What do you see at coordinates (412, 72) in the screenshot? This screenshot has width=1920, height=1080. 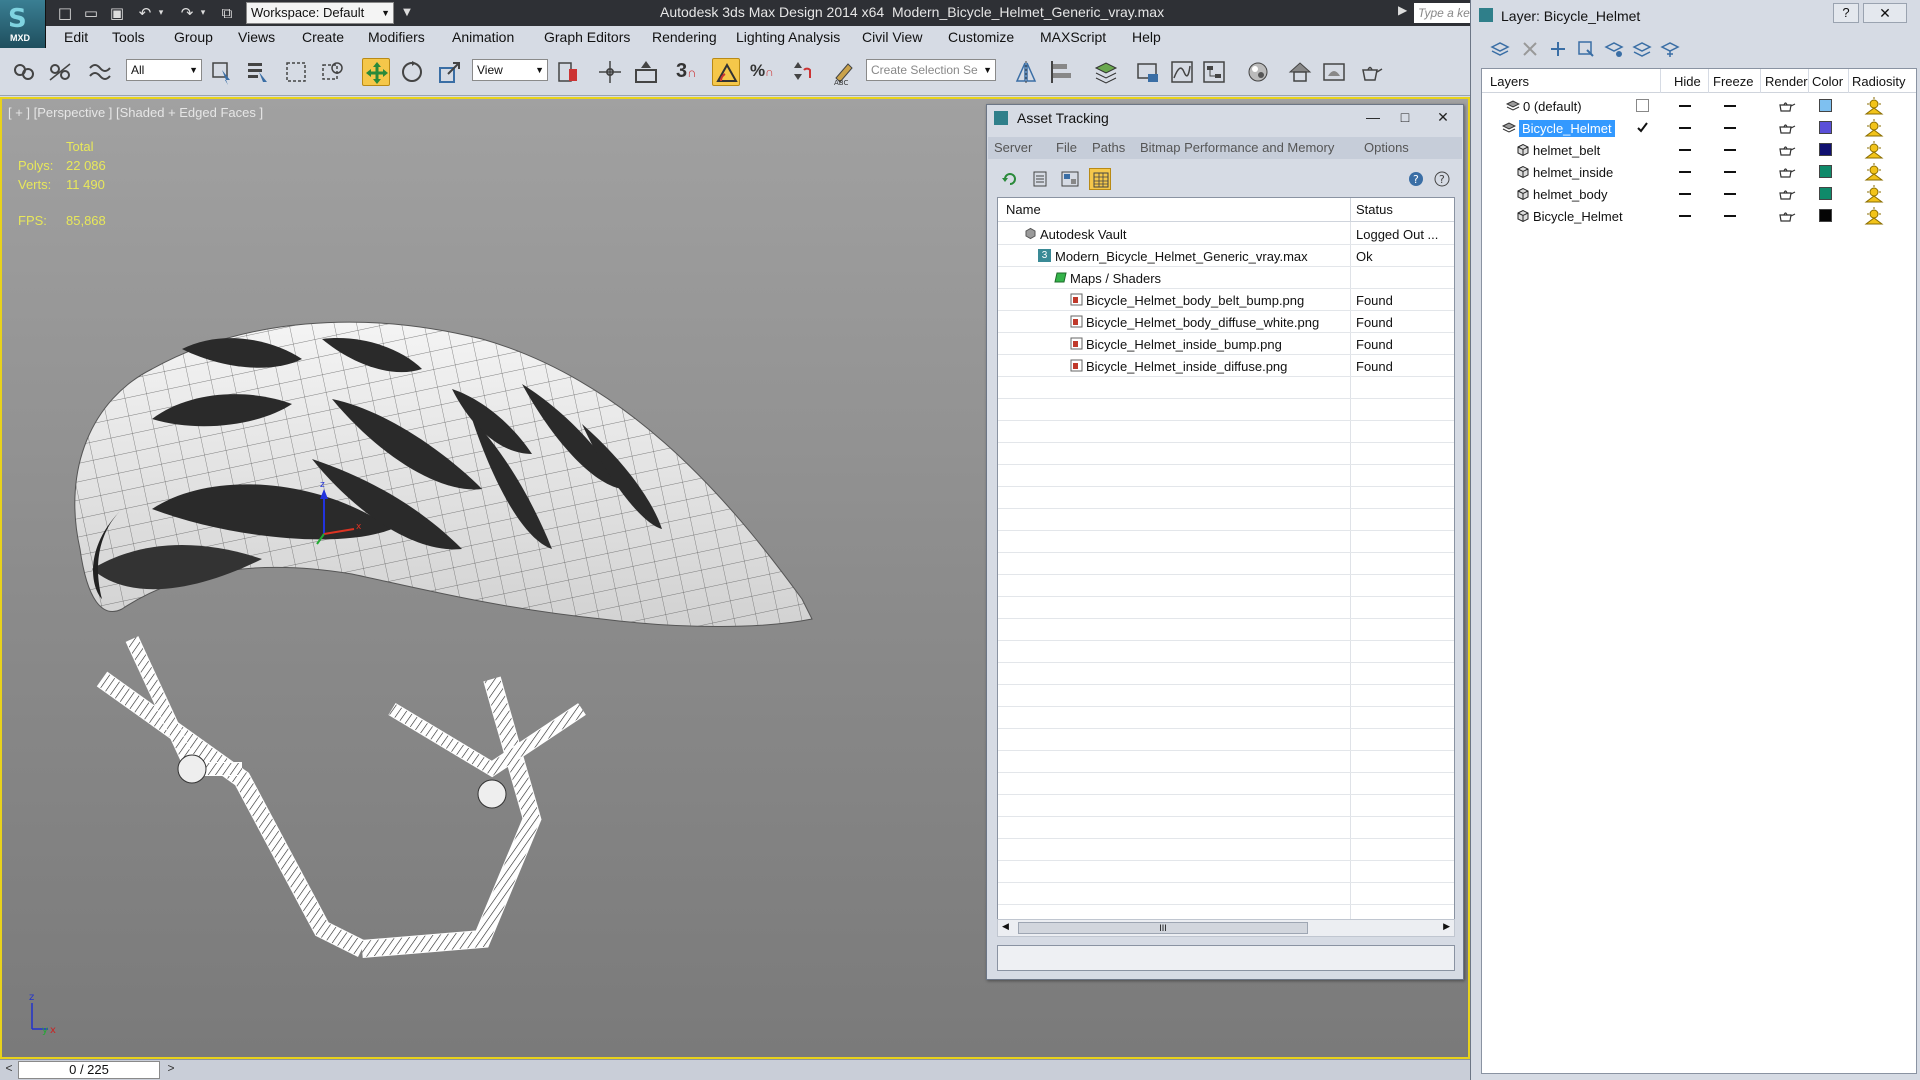 I see `rotate-icon` at bounding box center [412, 72].